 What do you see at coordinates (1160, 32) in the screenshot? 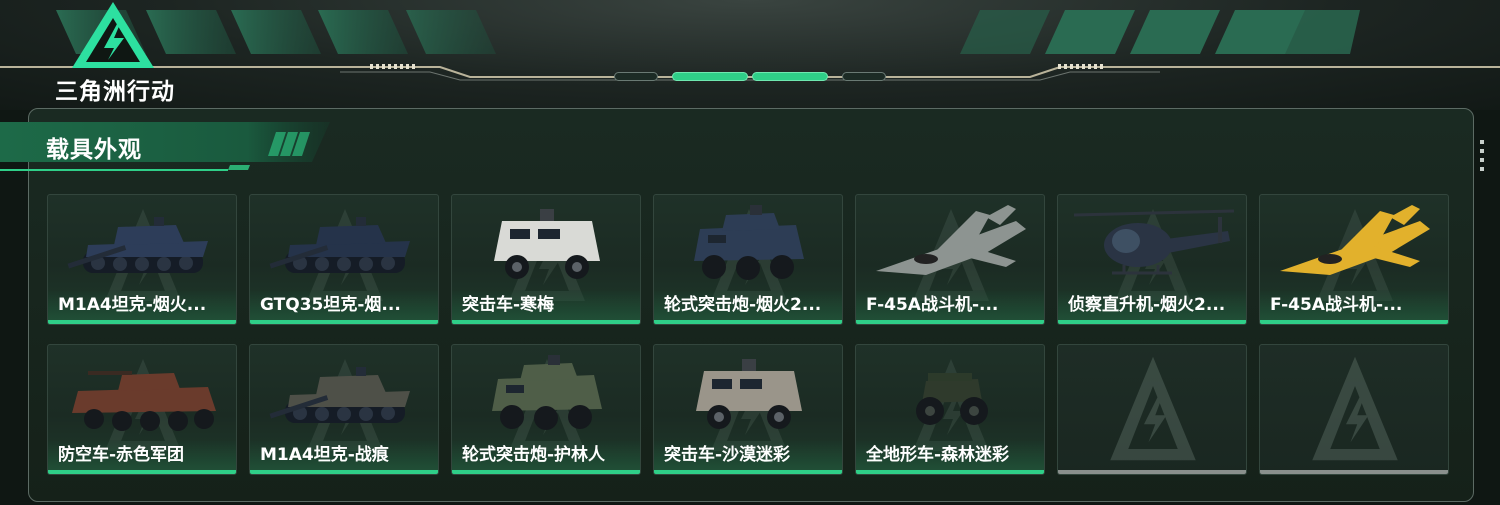
I see `header-stripes-right` at bounding box center [1160, 32].